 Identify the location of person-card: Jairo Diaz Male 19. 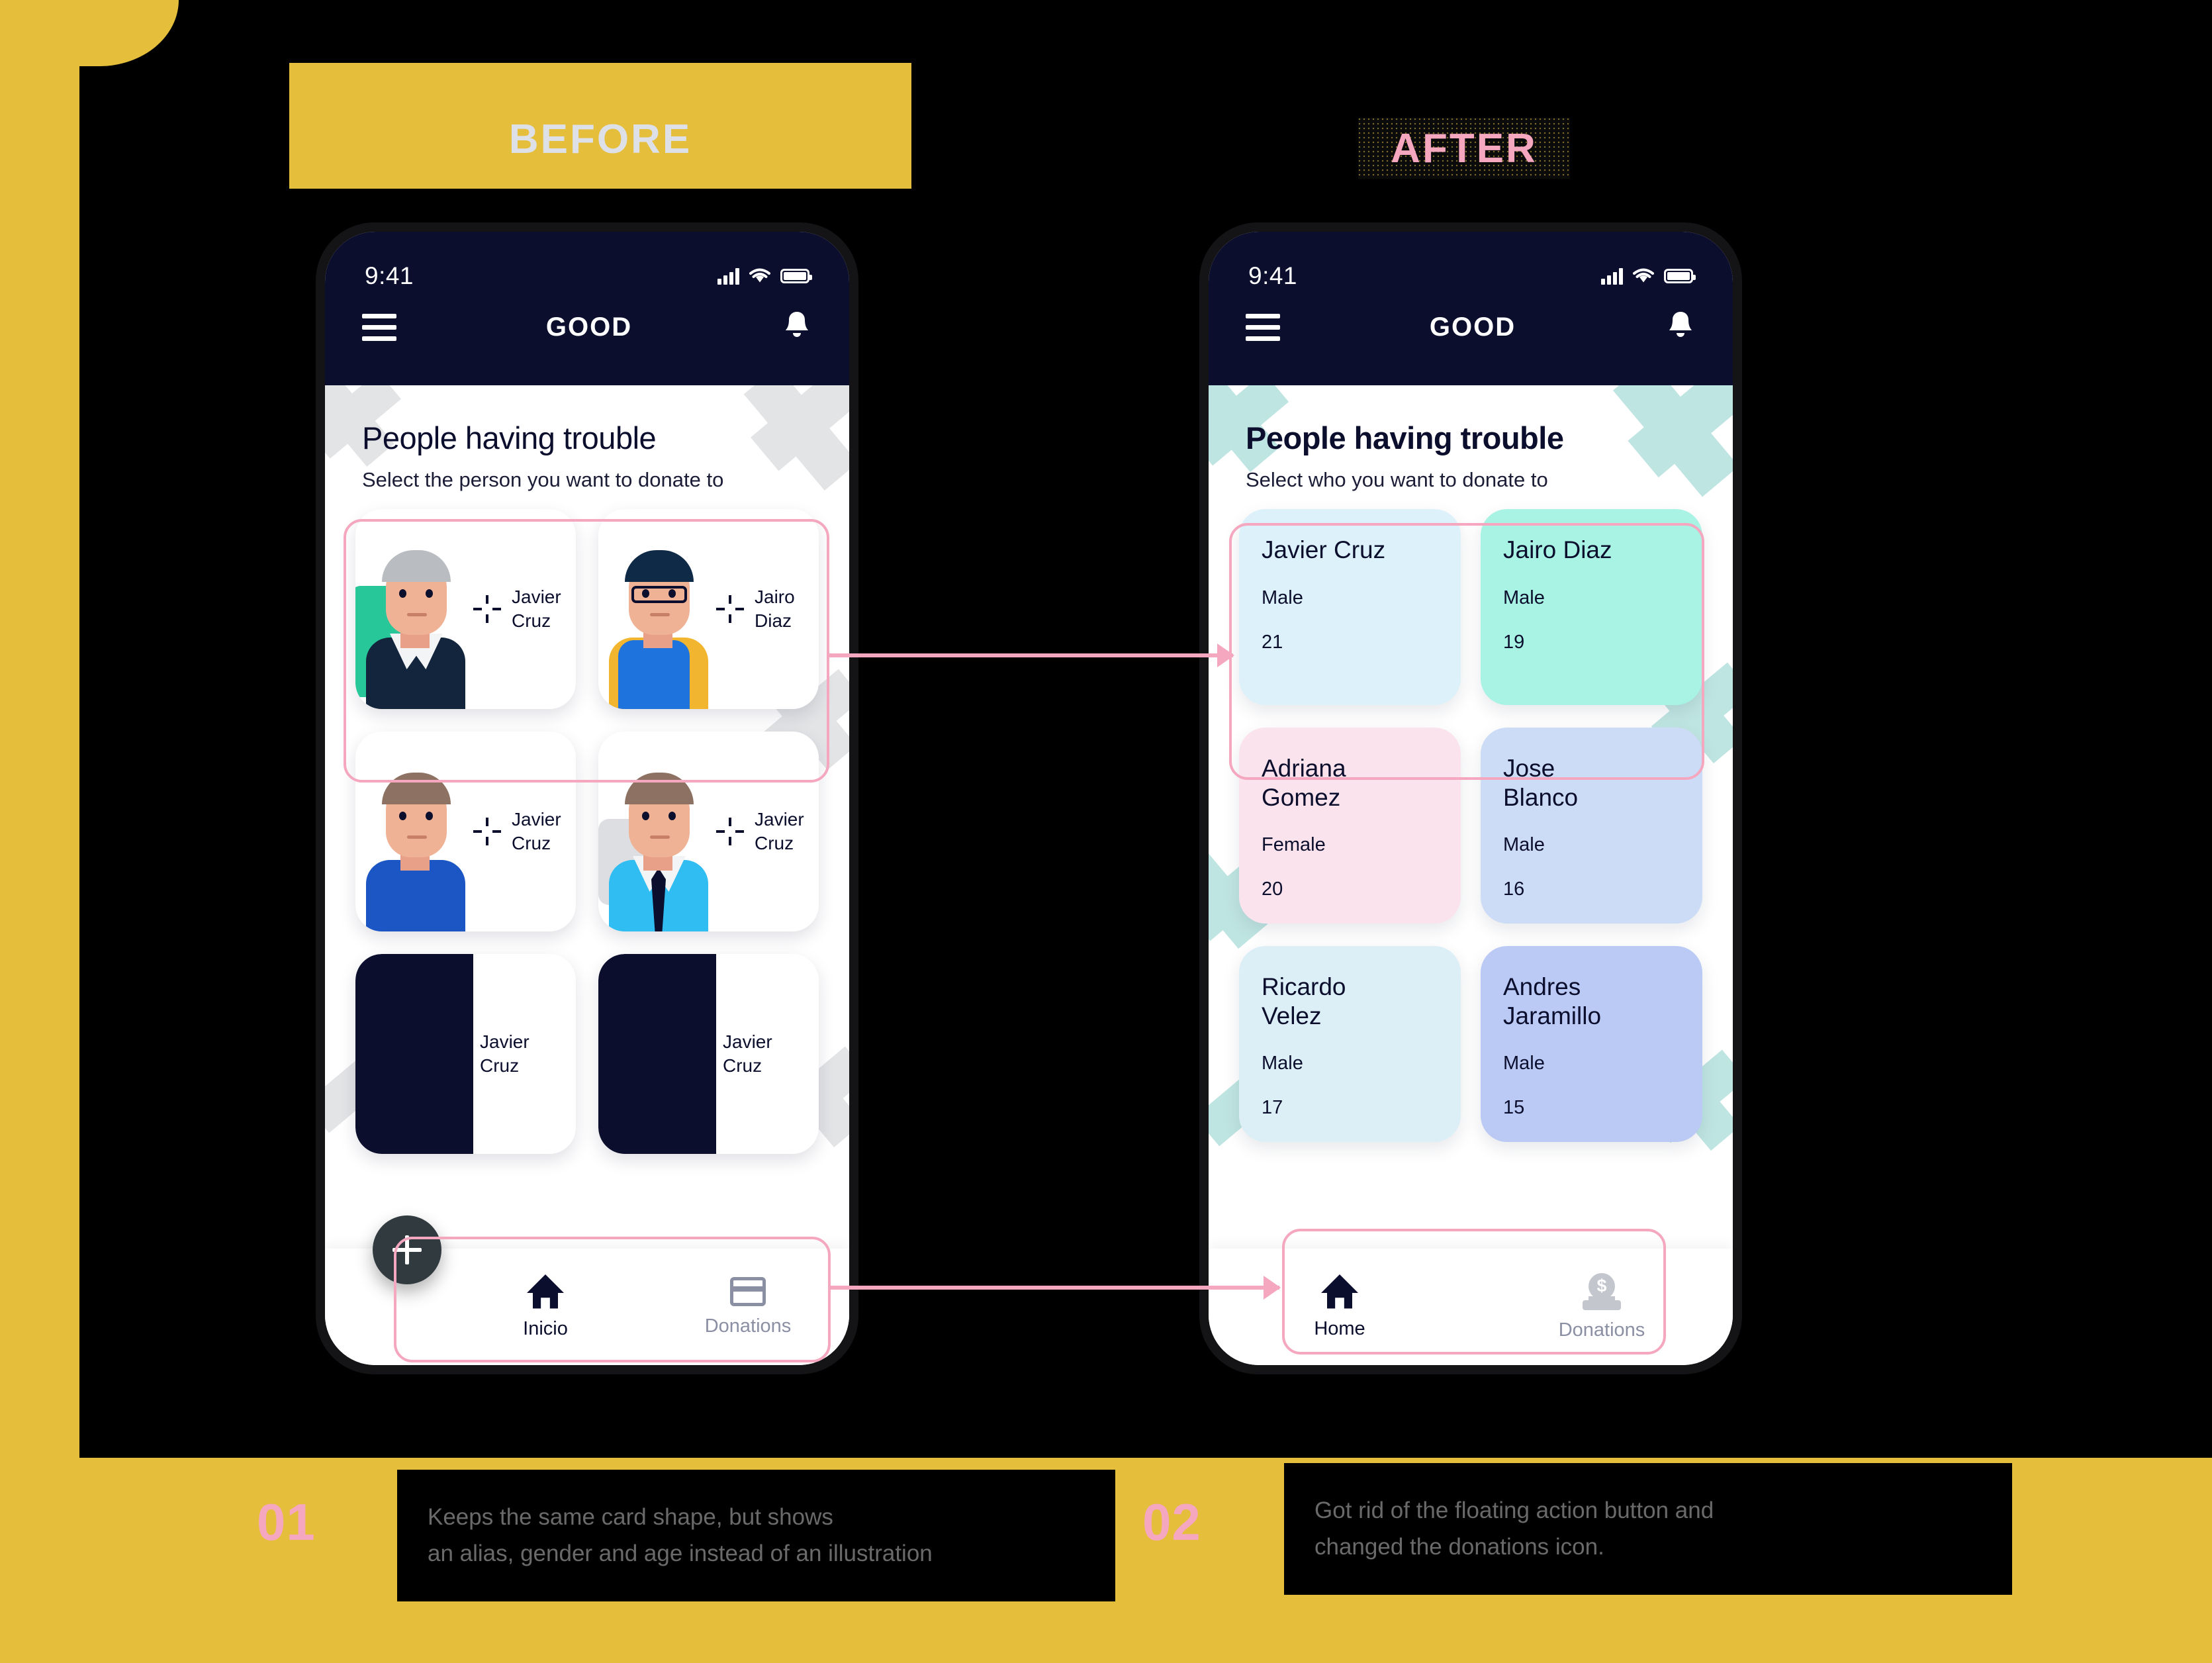
(1591, 607).